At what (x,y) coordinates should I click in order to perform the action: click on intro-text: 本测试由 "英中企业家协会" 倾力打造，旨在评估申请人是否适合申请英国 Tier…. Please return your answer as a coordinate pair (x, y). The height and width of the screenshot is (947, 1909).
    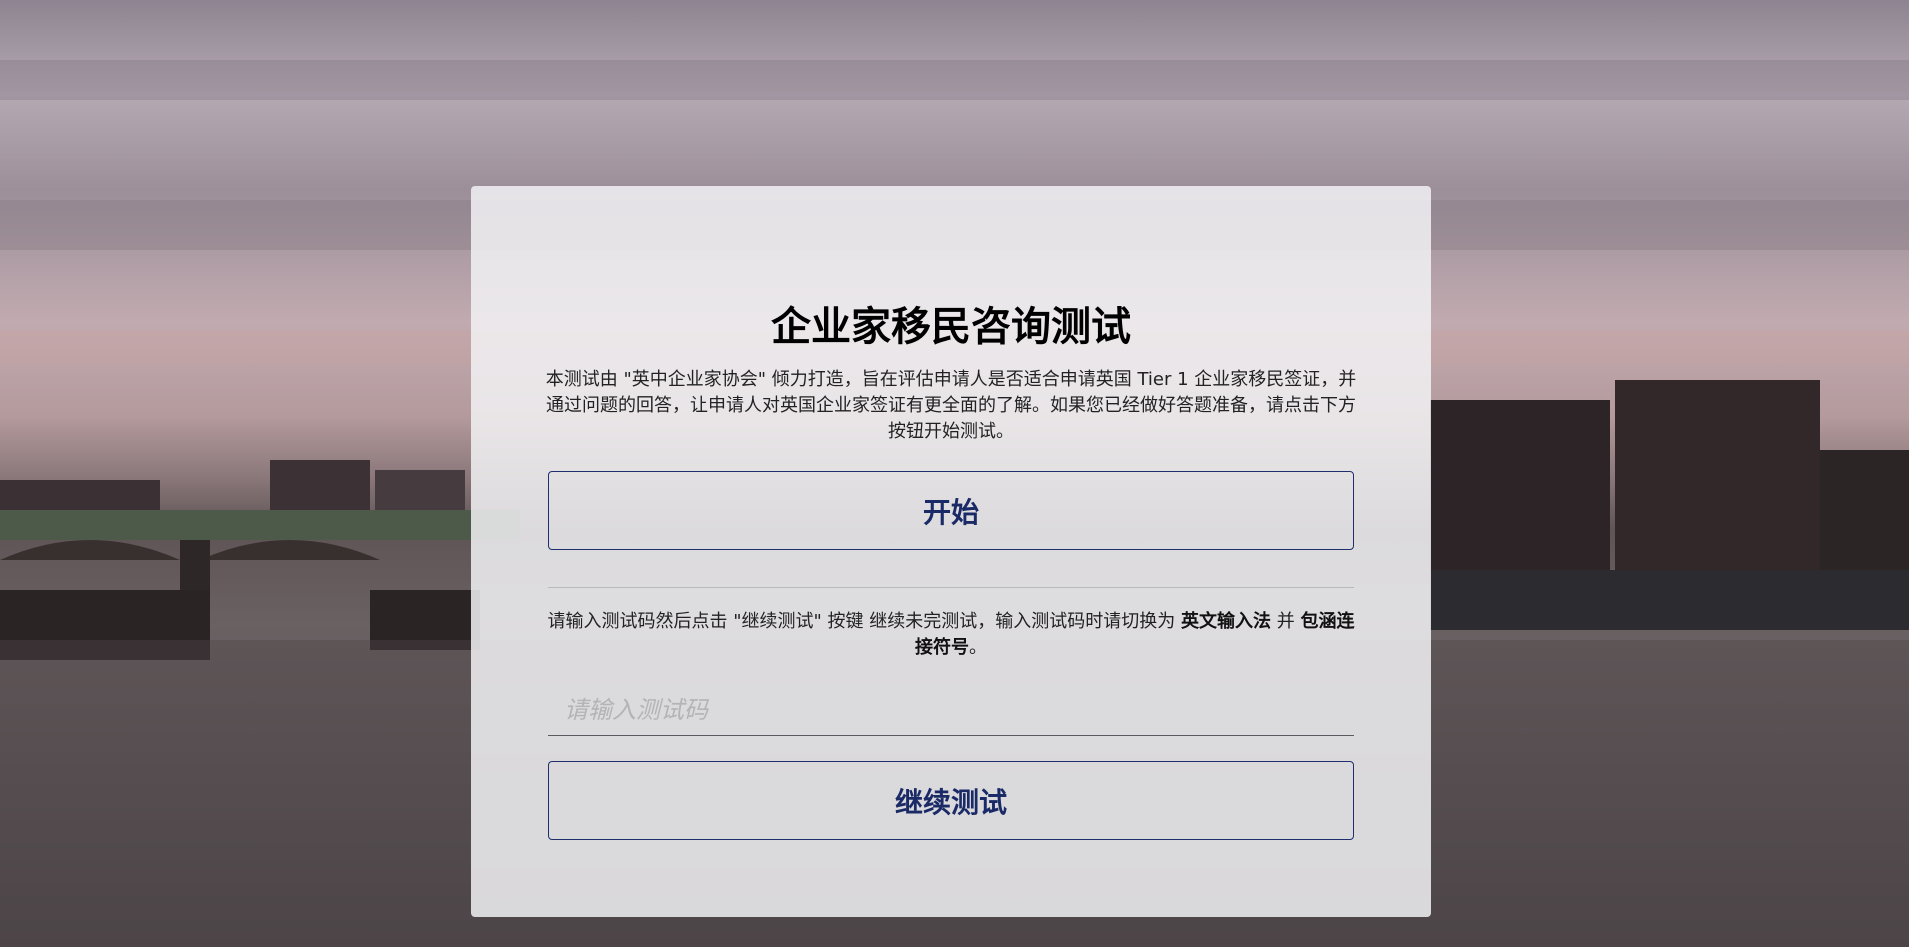
    Looking at the image, I should click on (951, 405).